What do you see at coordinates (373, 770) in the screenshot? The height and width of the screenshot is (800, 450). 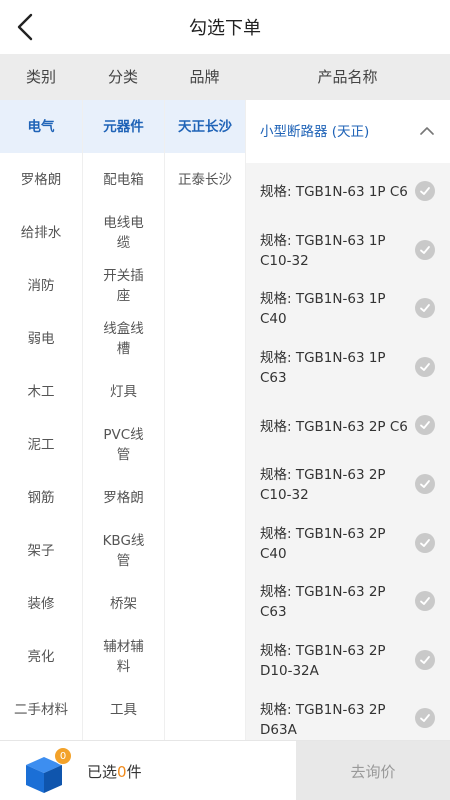 I see `inquire-button: 去询价` at bounding box center [373, 770].